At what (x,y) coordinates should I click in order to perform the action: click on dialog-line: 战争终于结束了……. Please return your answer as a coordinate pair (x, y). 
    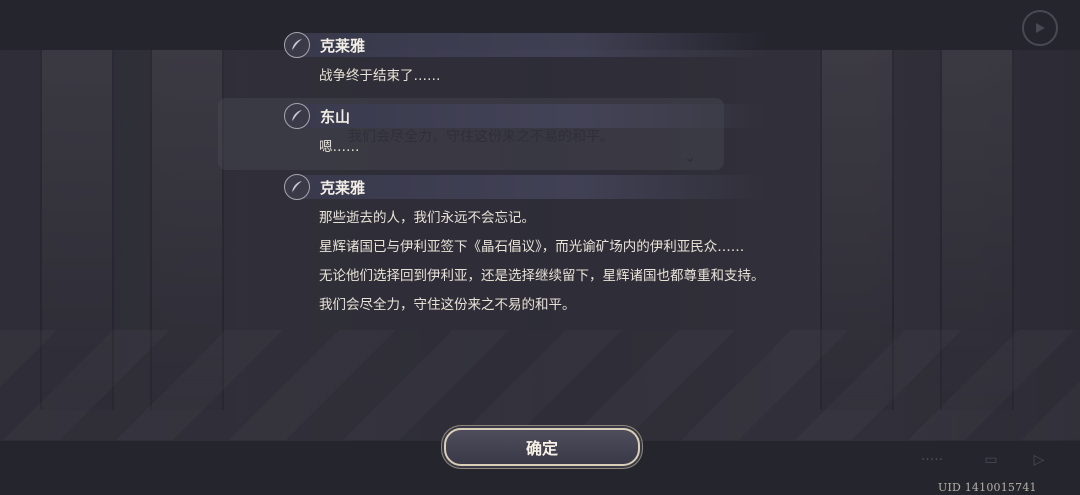
    Looking at the image, I should click on (380, 76).